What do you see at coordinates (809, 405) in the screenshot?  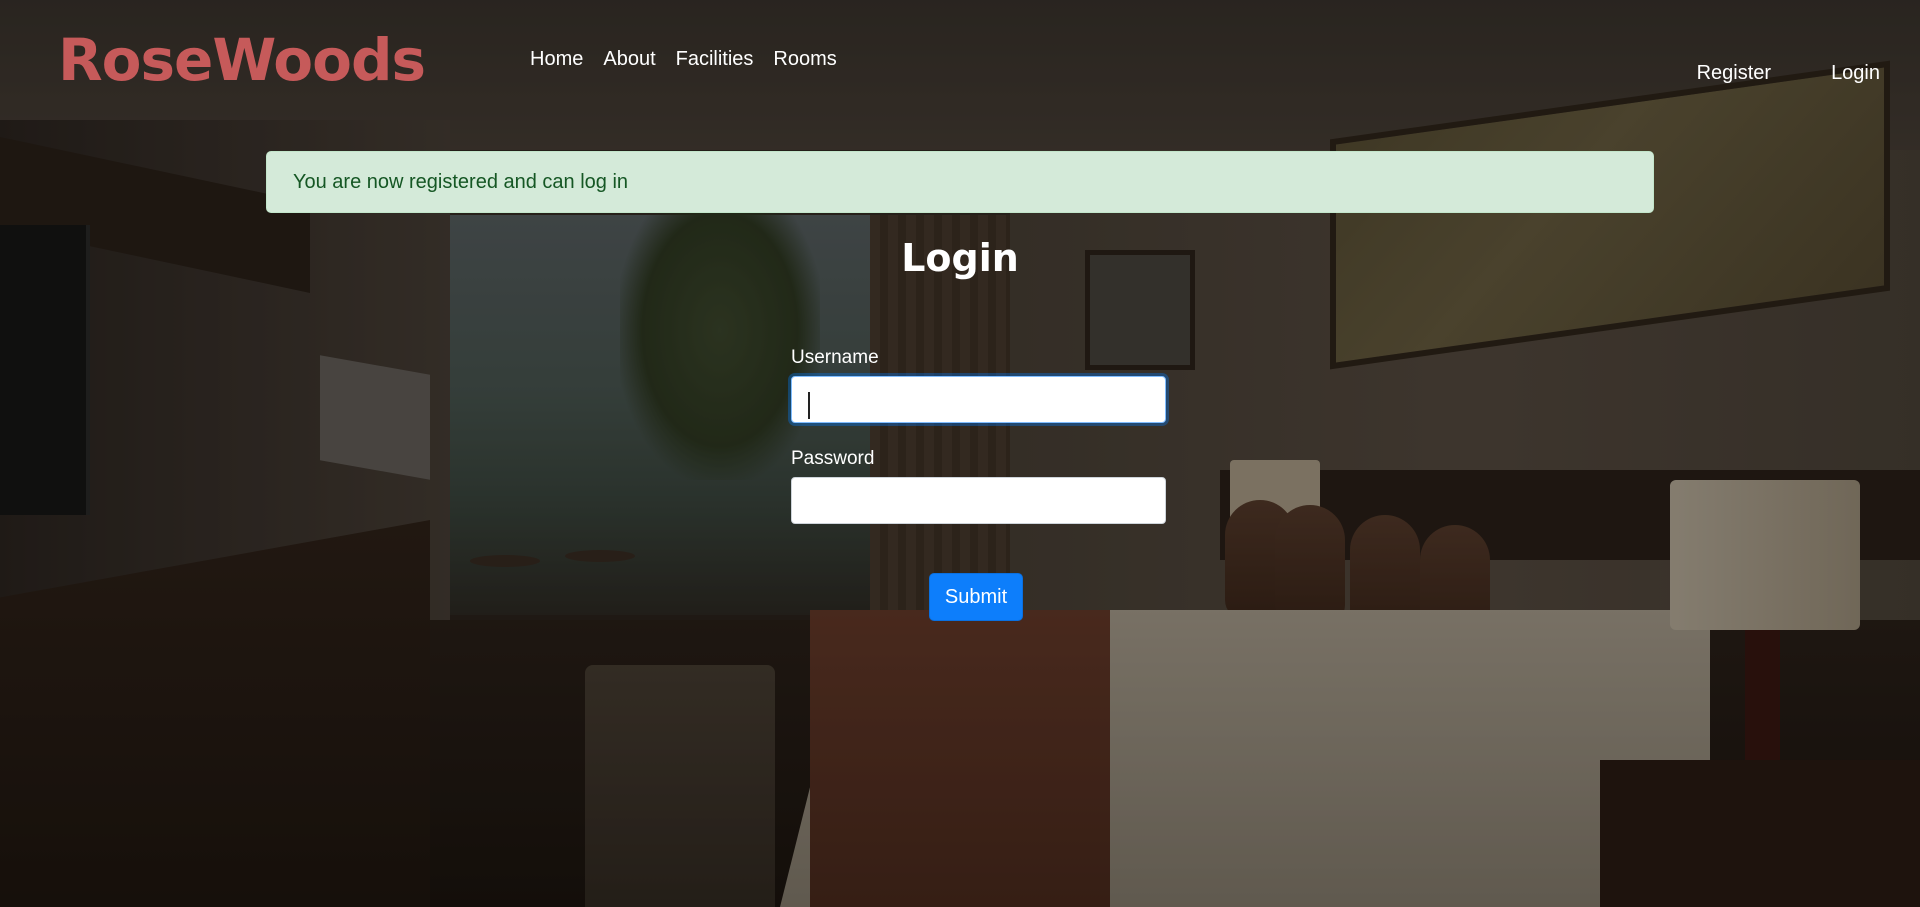 I see `text-cursor` at bounding box center [809, 405].